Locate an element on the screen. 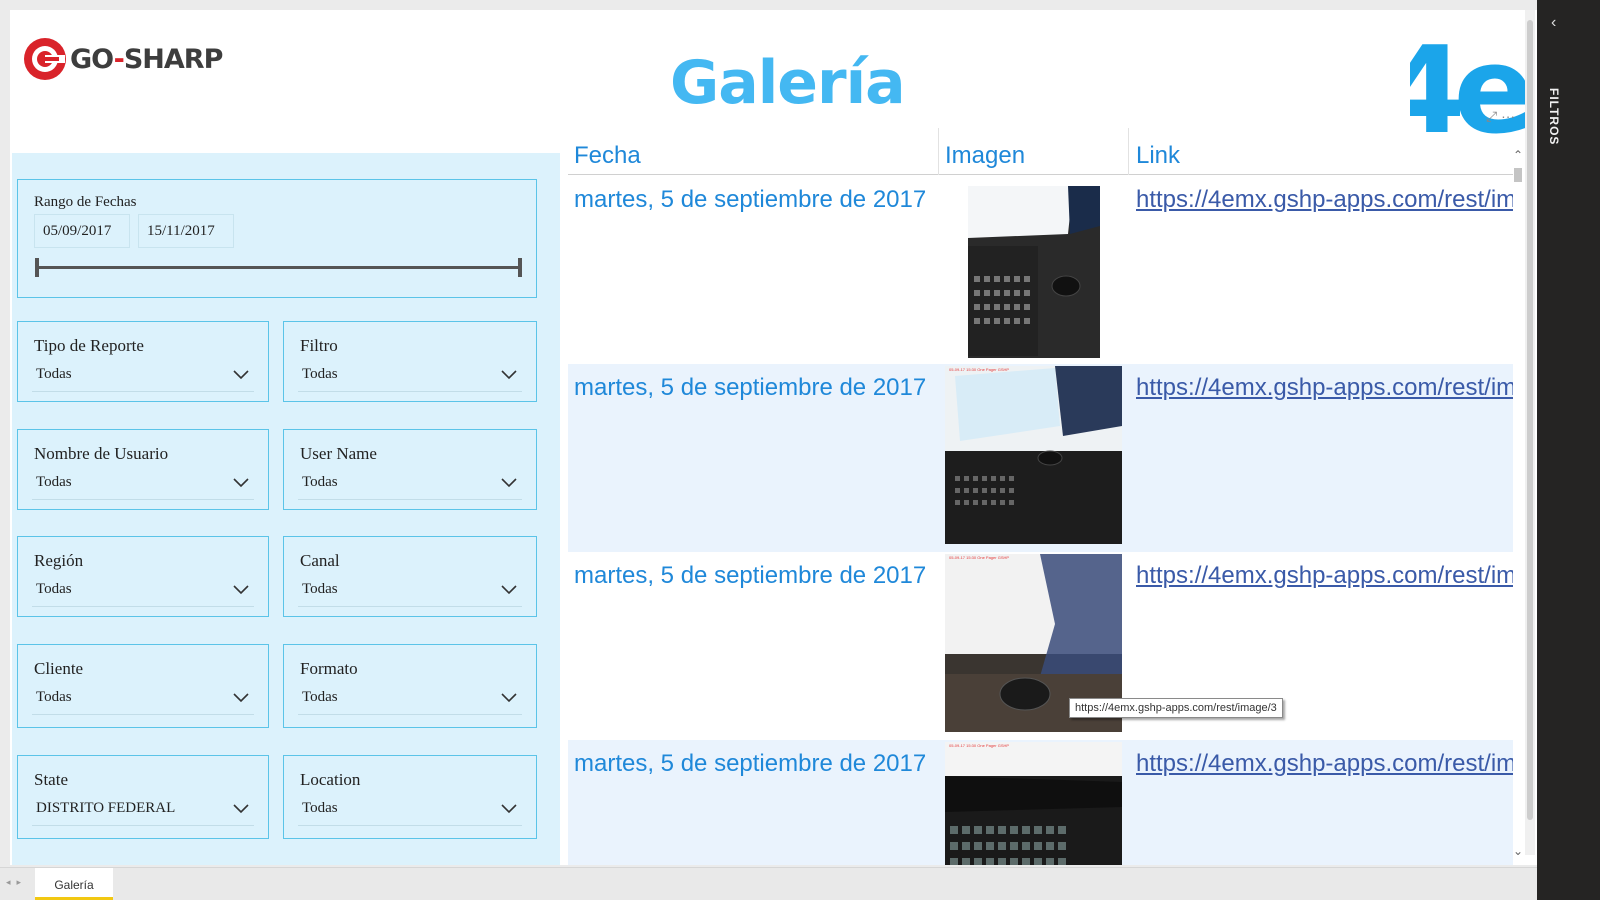 The height and width of the screenshot is (900, 1600). slicer-tipo-de-reporte: Tipo de Reporte Todas is located at coordinates (143, 361).